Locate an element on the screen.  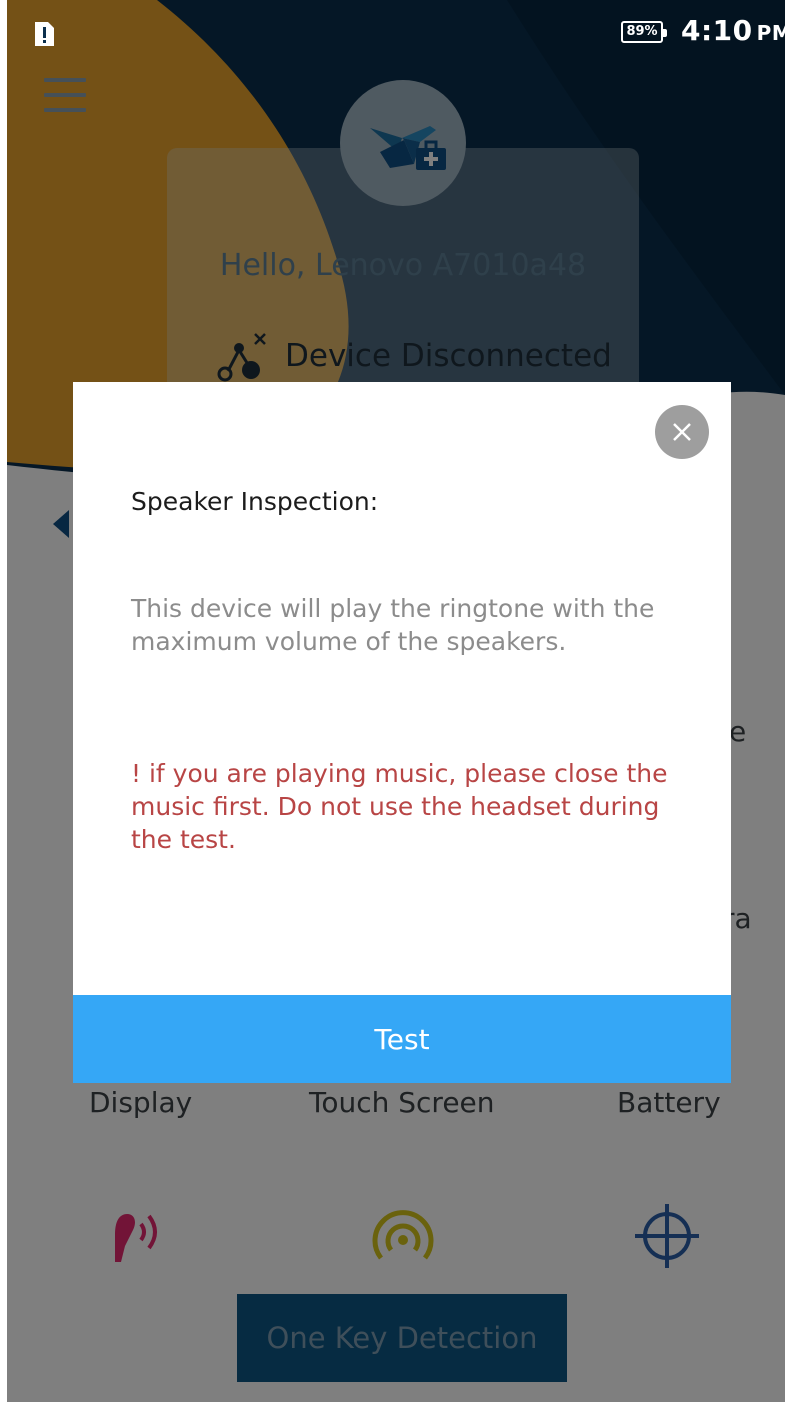
close-icon is located at coordinates (682, 432).